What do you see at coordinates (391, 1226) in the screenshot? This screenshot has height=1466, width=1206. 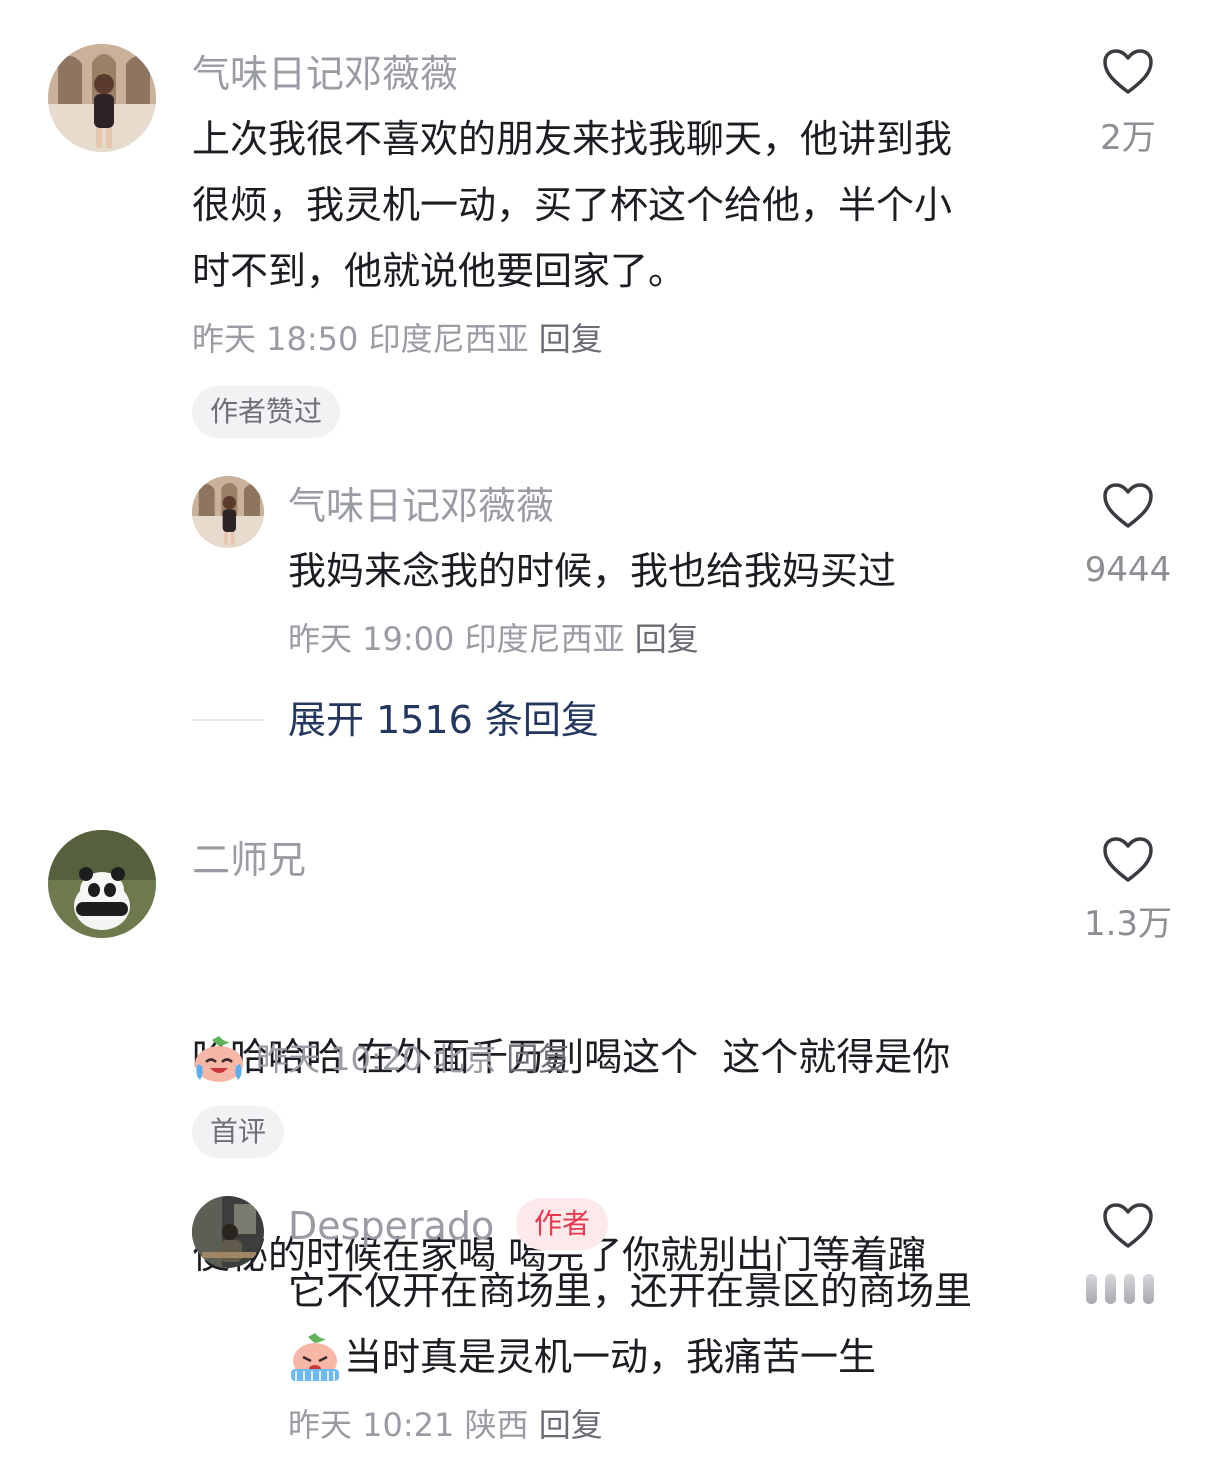 I see `username: Desperado` at bounding box center [391, 1226].